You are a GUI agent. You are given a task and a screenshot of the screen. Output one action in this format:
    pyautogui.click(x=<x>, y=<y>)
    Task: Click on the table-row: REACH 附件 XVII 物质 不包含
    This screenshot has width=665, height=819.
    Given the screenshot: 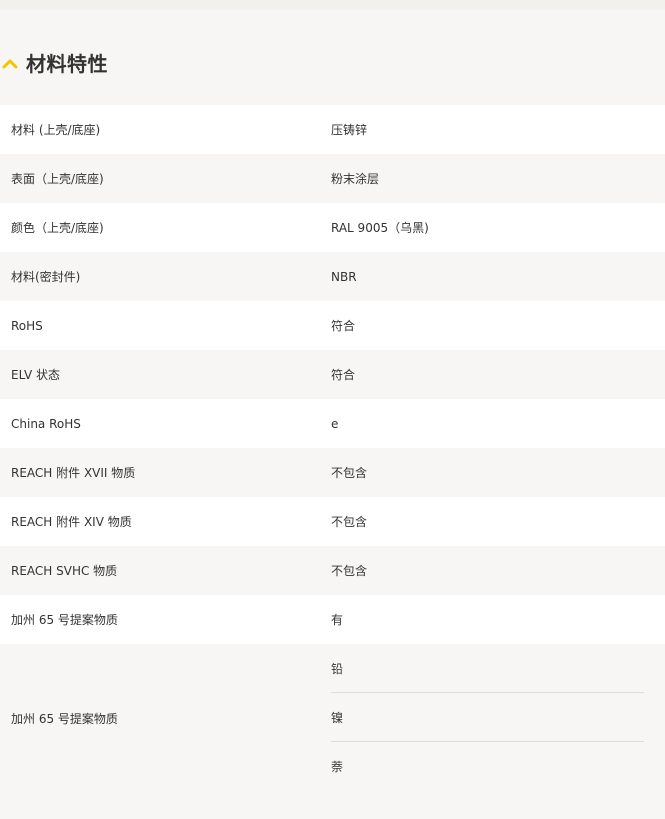 What is the action you would take?
    pyautogui.click(x=332, y=472)
    